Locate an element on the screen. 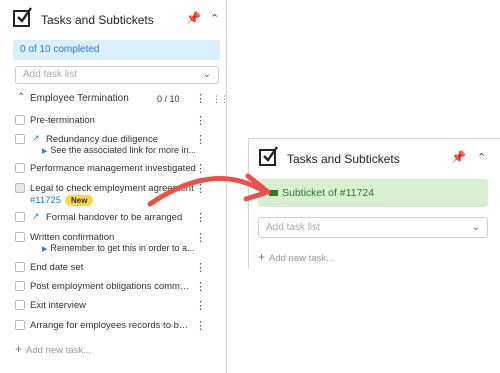 This screenshot has width=500, height=373. subticket-banner: Subticket of #11724 is located at coordinates (373, 193).